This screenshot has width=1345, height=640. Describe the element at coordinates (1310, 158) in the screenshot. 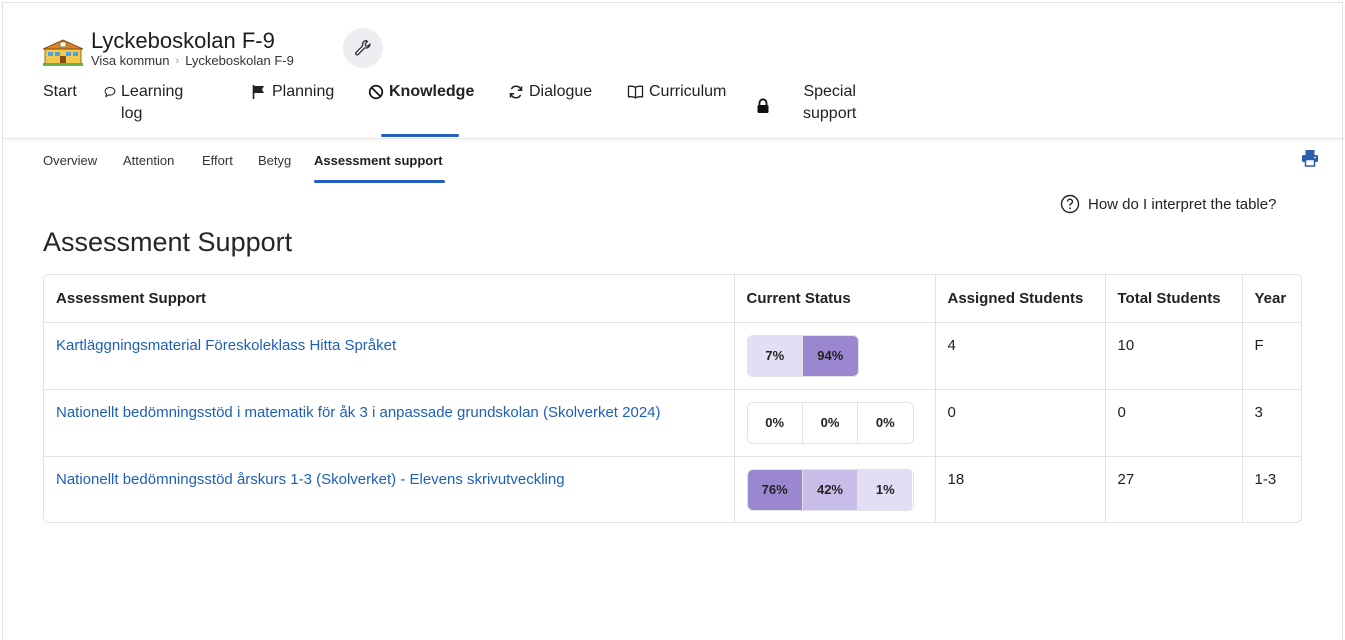

I see `print-icon` at that location.